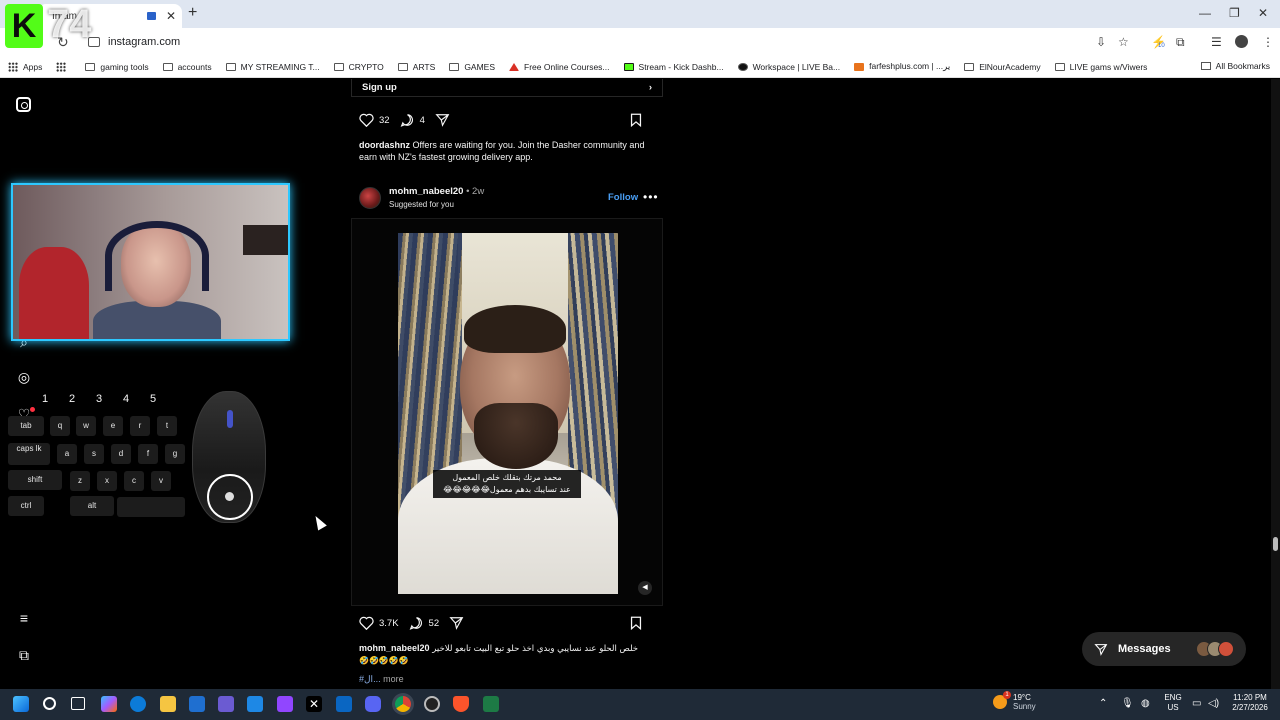 The width and height of the screenshot is (1280, 720). What do you see at coordinates (1241, 41) in the screenshot?
I see `profile-avatar` at bounding box center [1241, 41].